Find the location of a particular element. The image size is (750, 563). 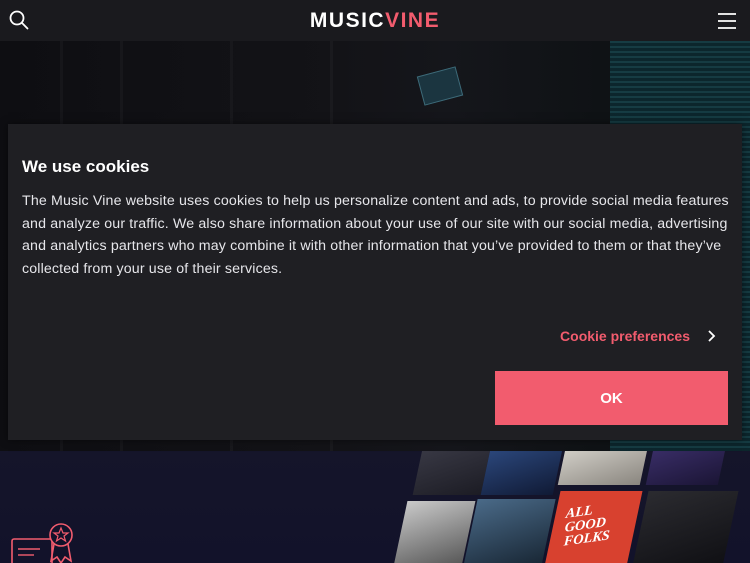

album-art-text: ALL GOOD FOLKS is located at coordinates (587, 526).